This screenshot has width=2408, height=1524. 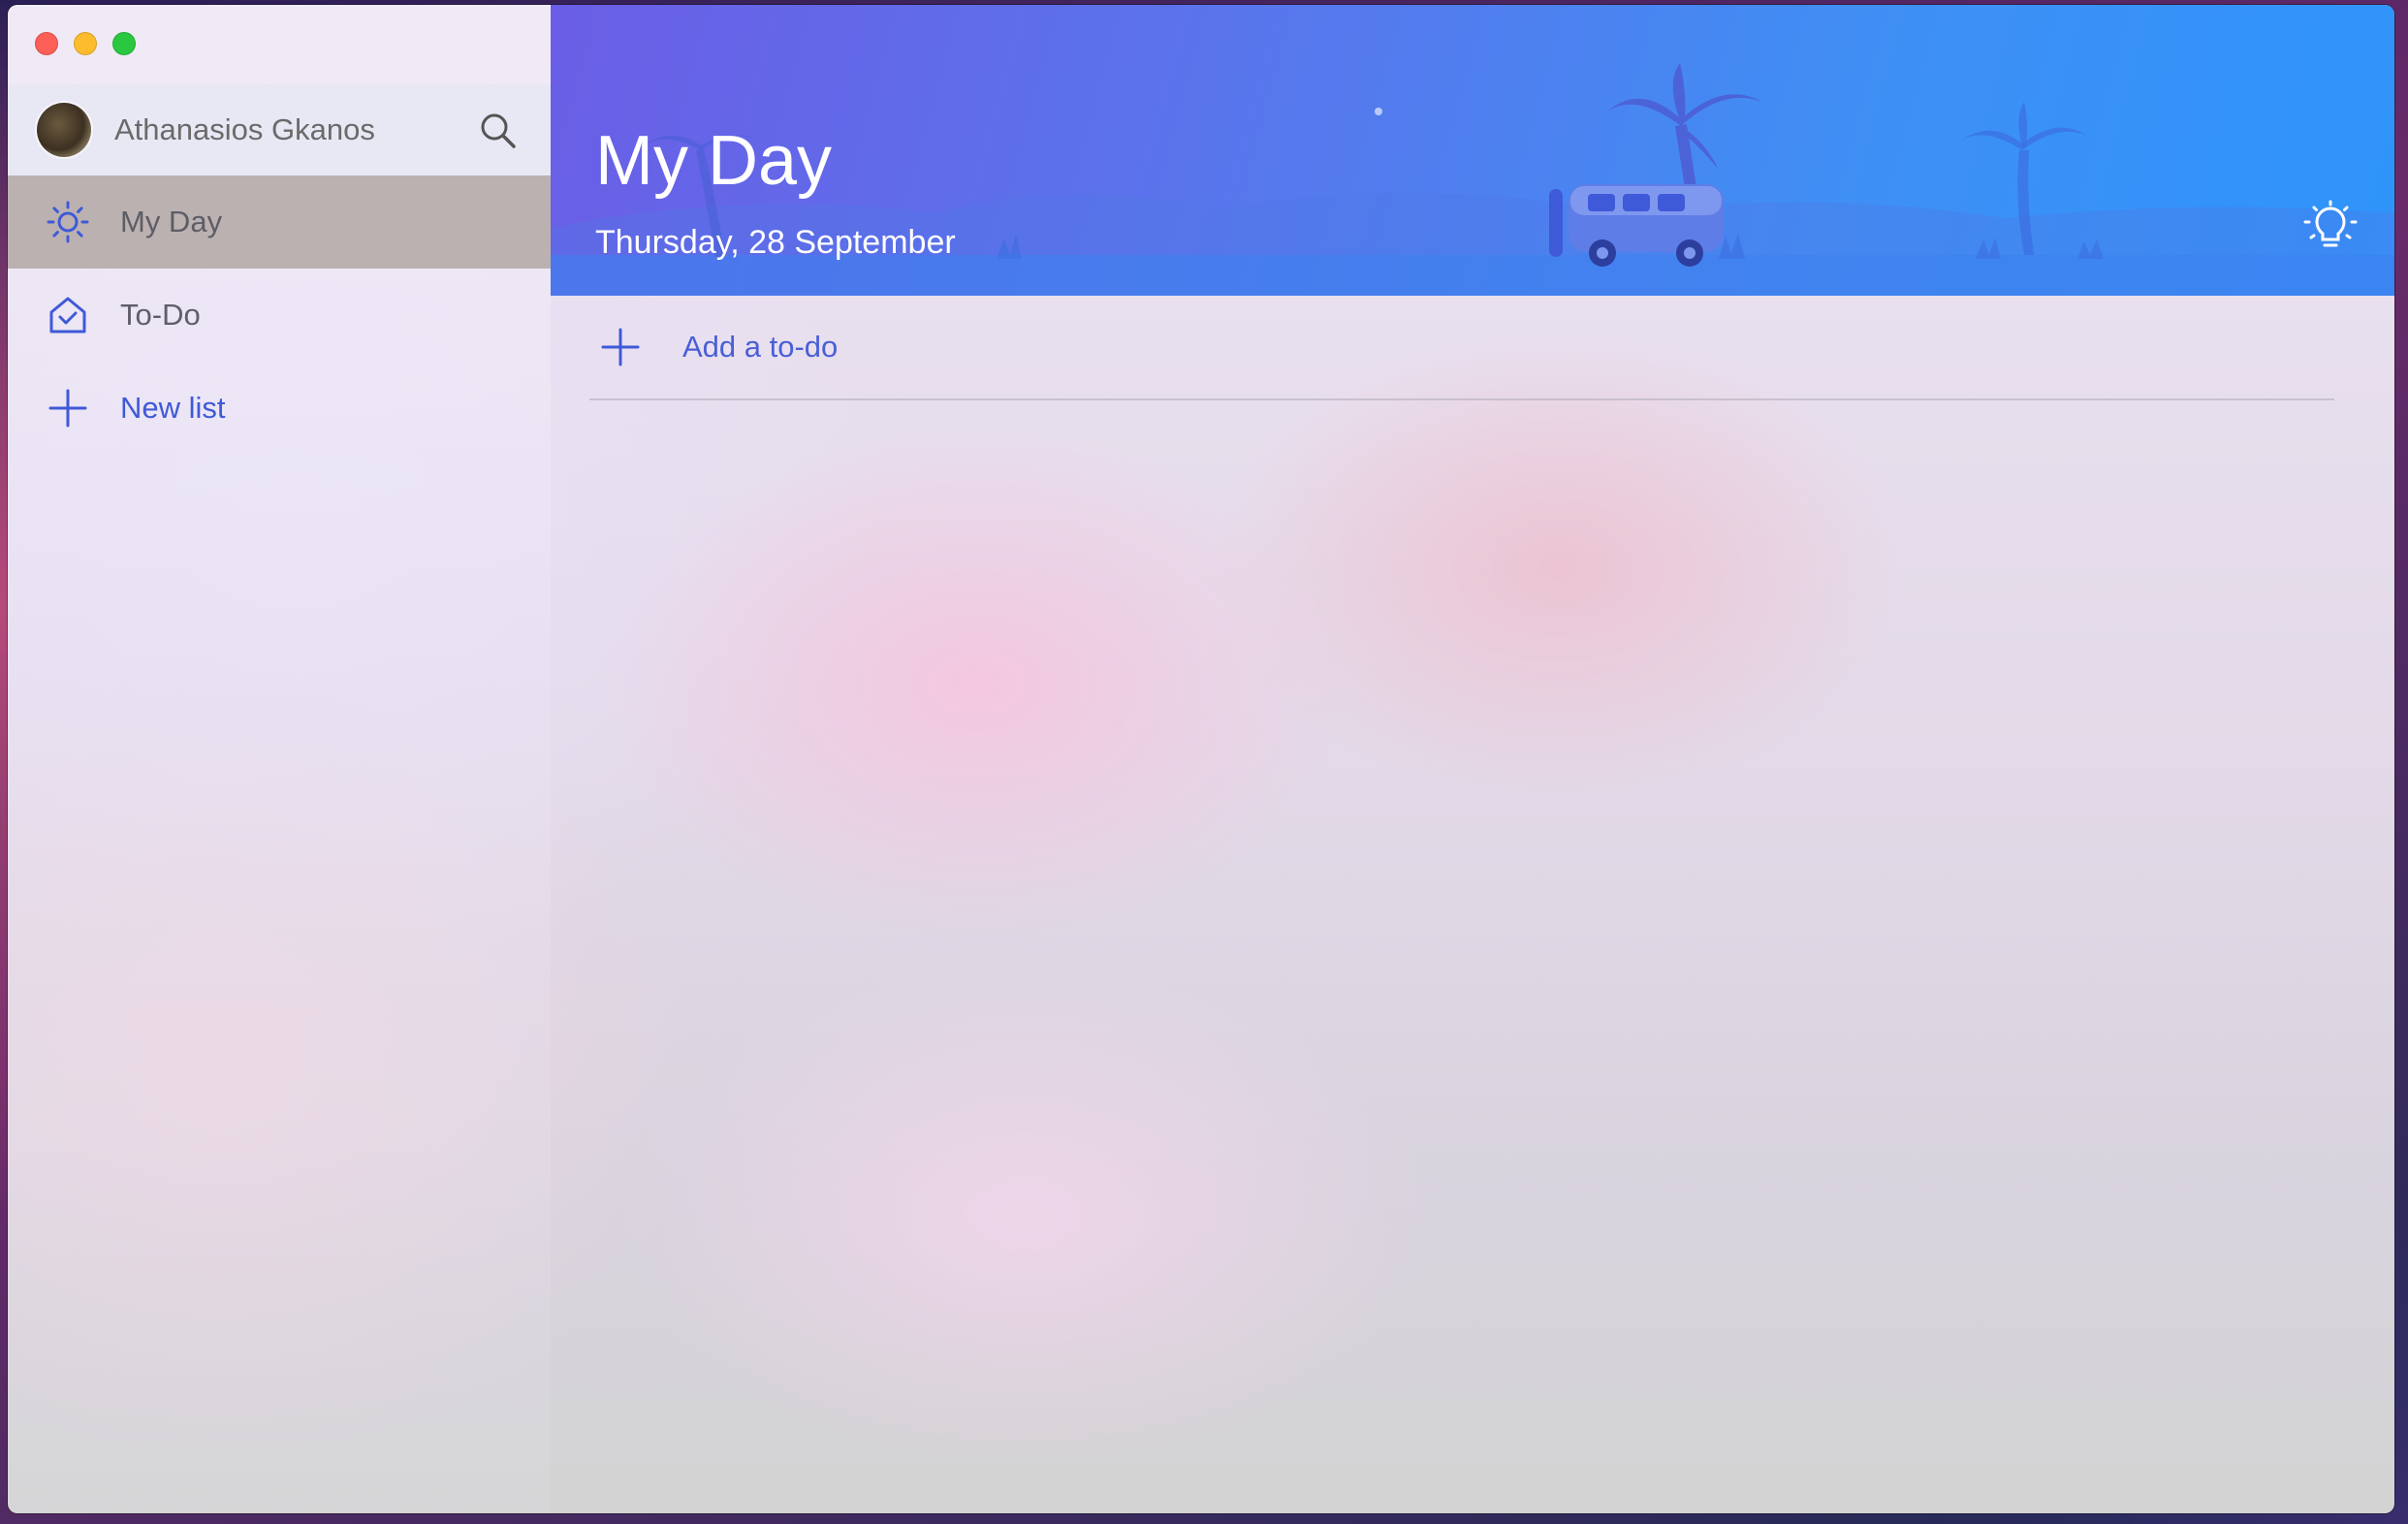 What do you see at coordinates (497, 130) in the screenshot?
I see `search-icon` at bounding box center [497, 130].